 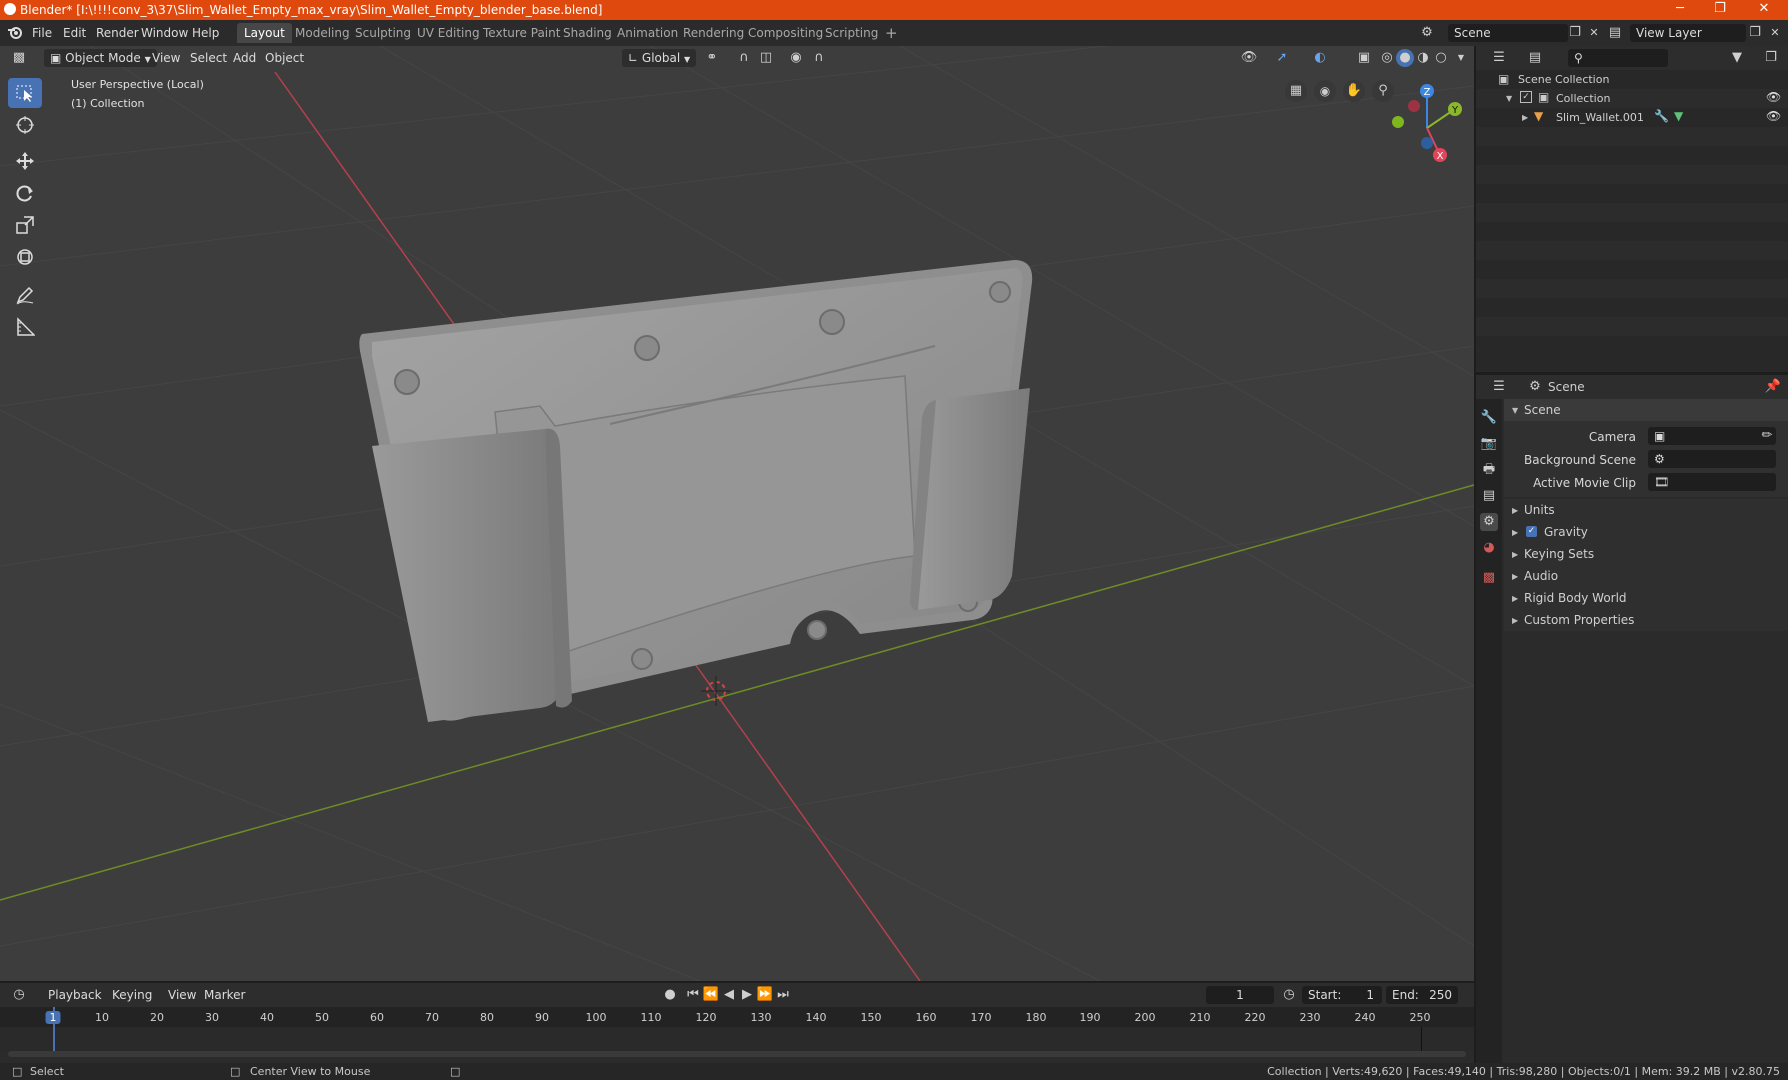 What do you see at coordinates (521, 33) in the screenshot?
I see `tab-texture-paint: Texture Paint` at bounding box center [521, 33].